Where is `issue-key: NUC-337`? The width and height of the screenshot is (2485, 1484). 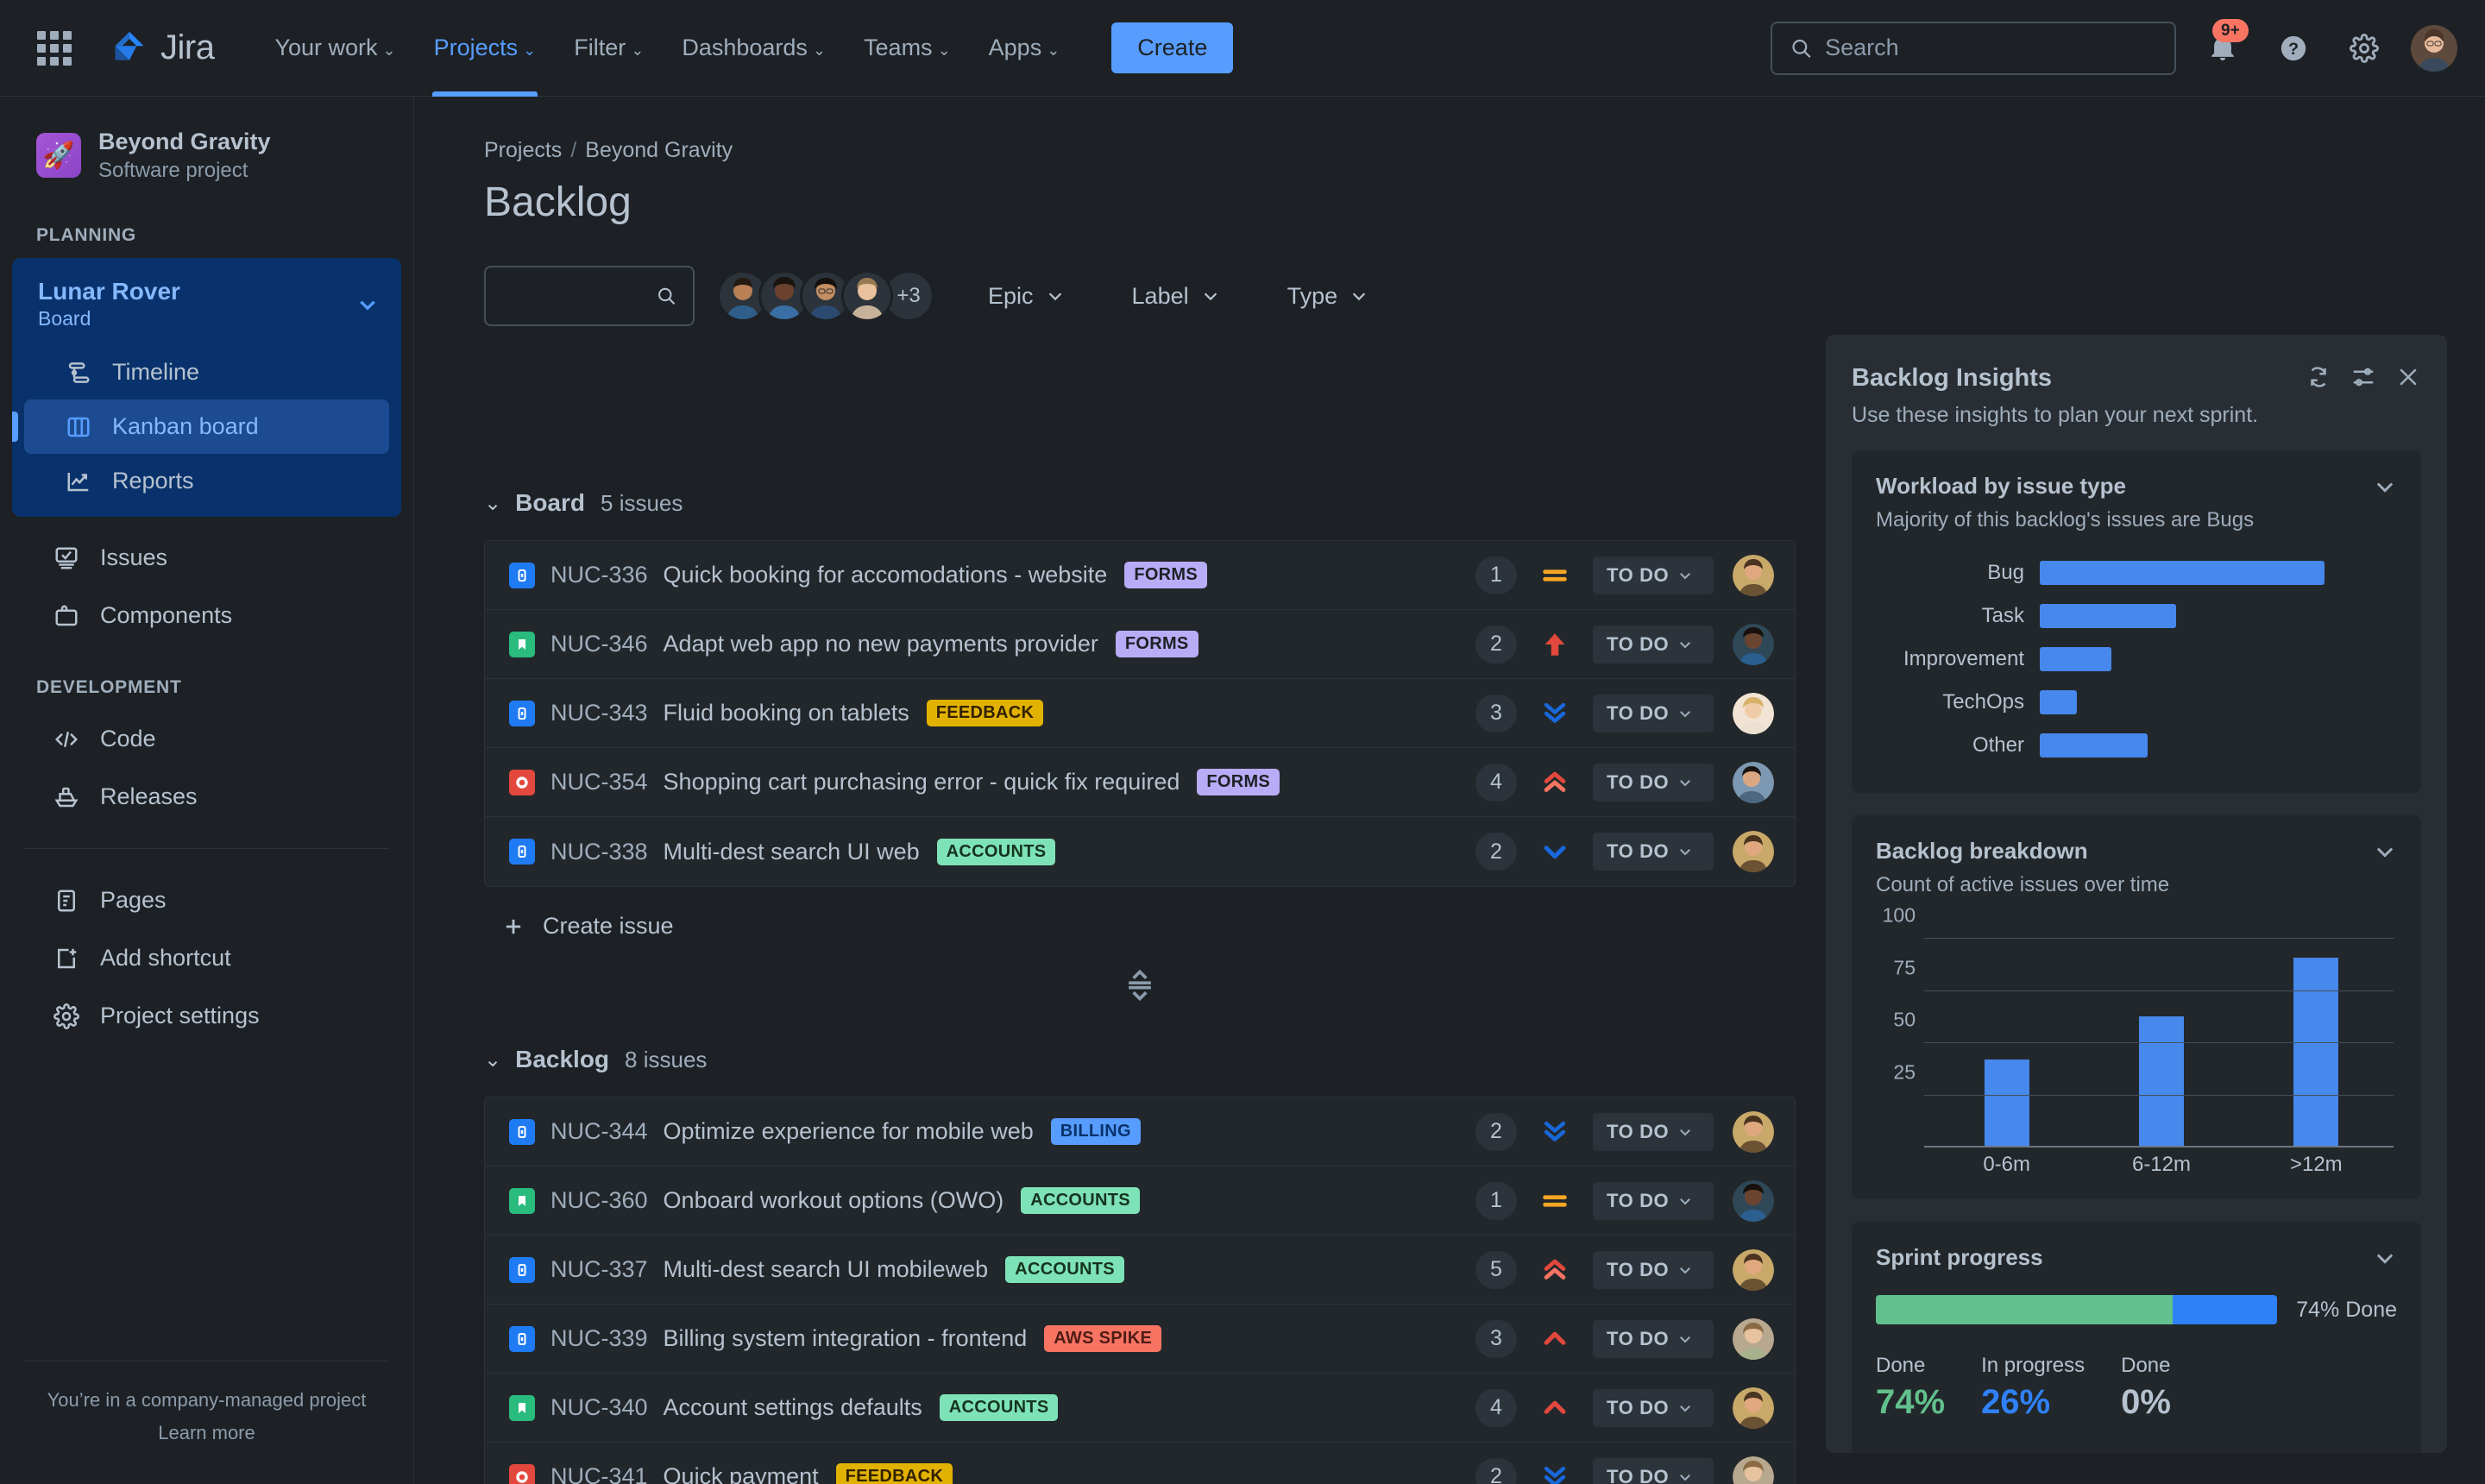
issue-key: NUC-337 is located at coordinates (599, 1269).